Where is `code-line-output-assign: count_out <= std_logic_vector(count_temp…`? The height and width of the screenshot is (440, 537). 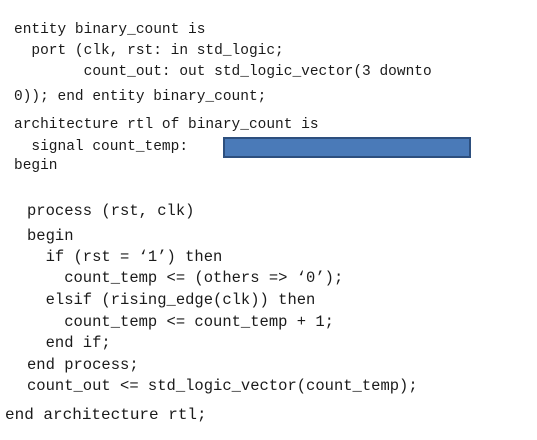
code-line-output-assign: count_out <= std_logic_vector(count_temp… is located at coordinates (222, 386).